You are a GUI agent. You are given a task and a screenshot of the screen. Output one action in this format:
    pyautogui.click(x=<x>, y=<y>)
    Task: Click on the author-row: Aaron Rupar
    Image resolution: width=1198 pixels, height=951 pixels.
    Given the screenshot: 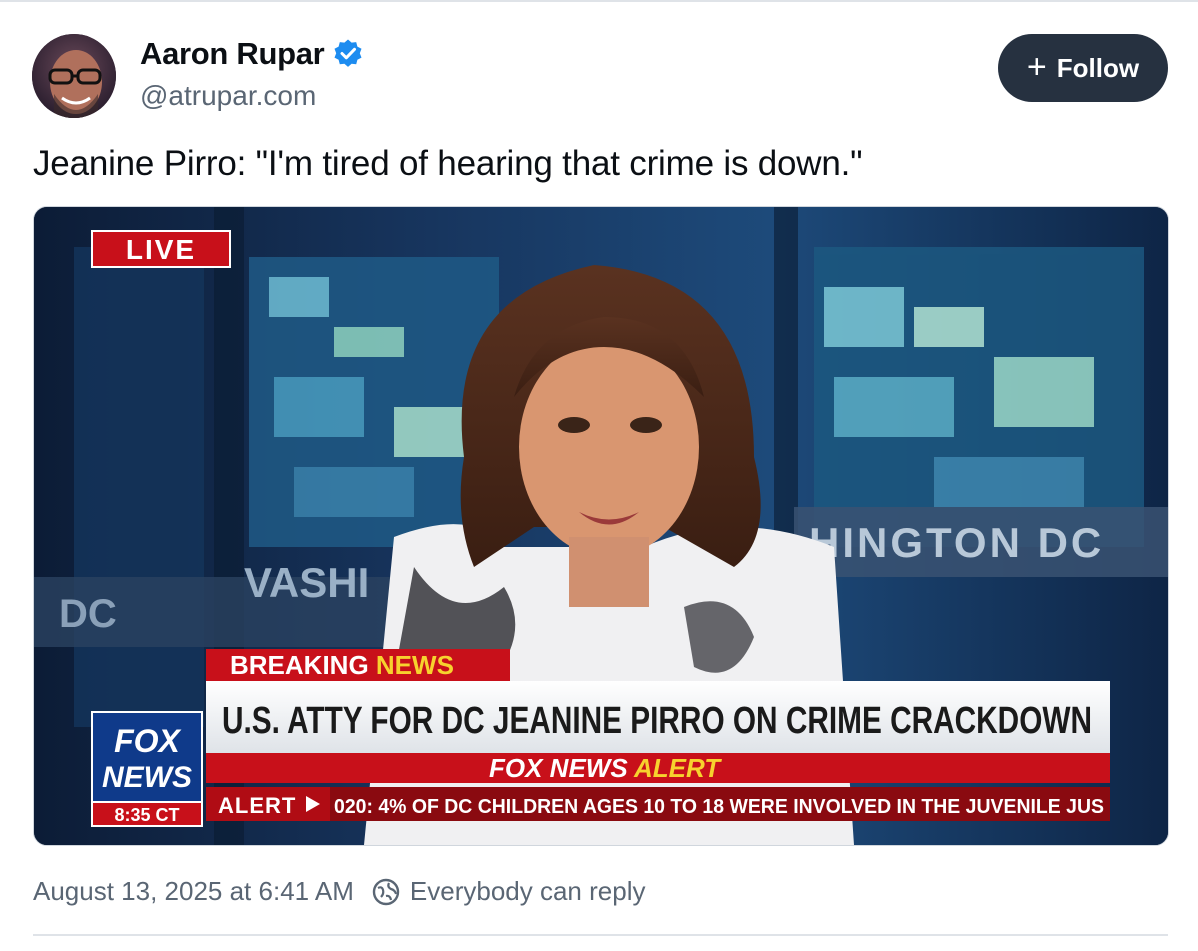 What is the action you would take?
    pyautogui.click(x=252, y=54)
    